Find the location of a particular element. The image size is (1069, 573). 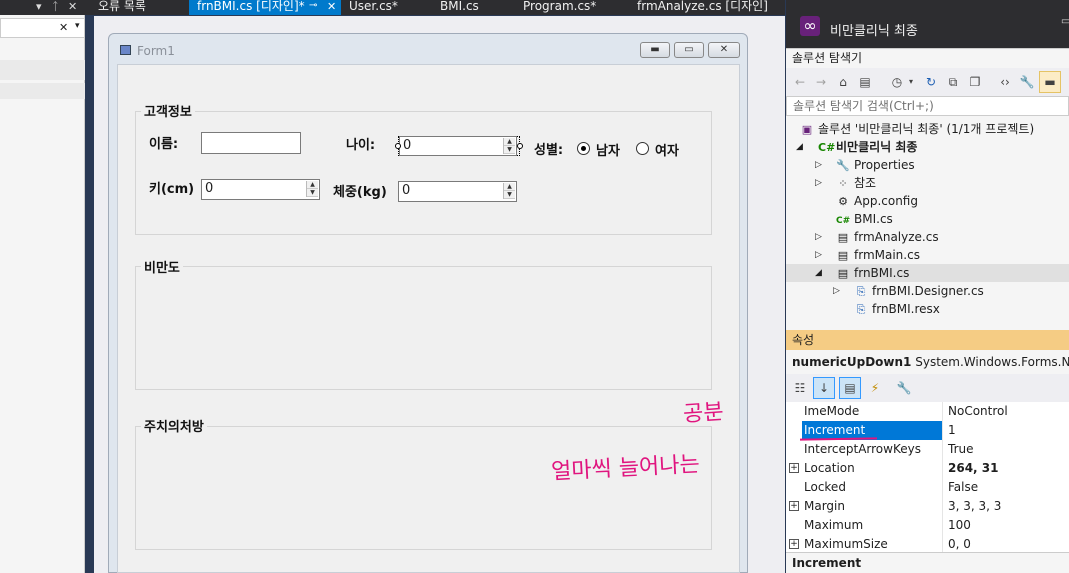

resize-handle-right is located at coordinates (520, 146).